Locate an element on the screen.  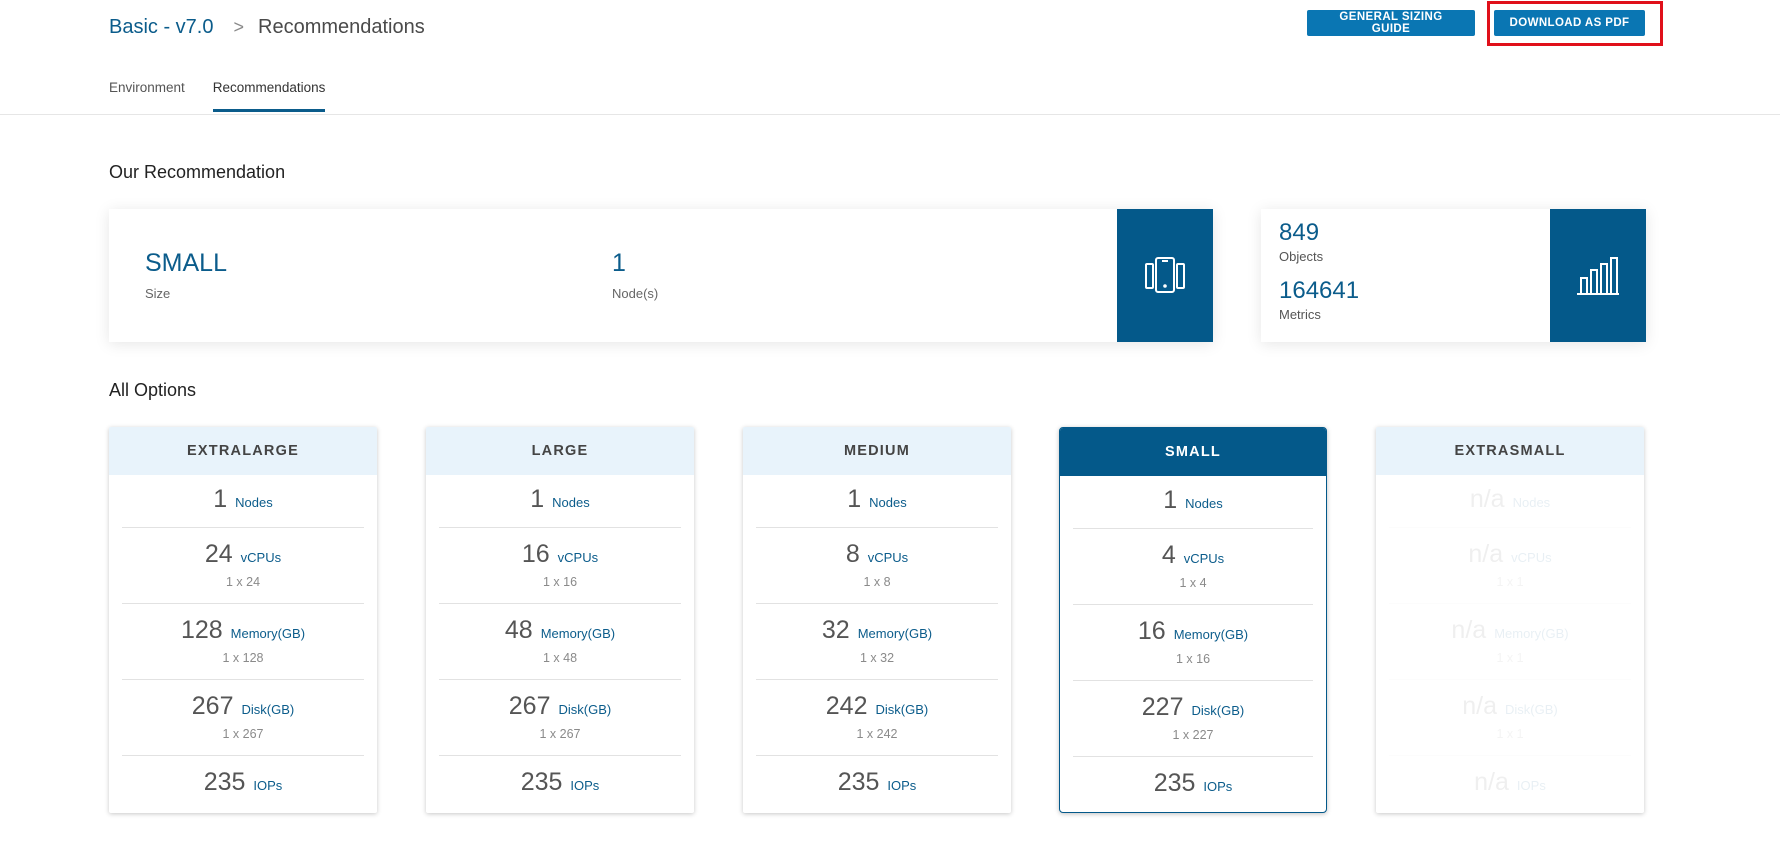
option-header: LARGE is located at coordinates (560, 451).